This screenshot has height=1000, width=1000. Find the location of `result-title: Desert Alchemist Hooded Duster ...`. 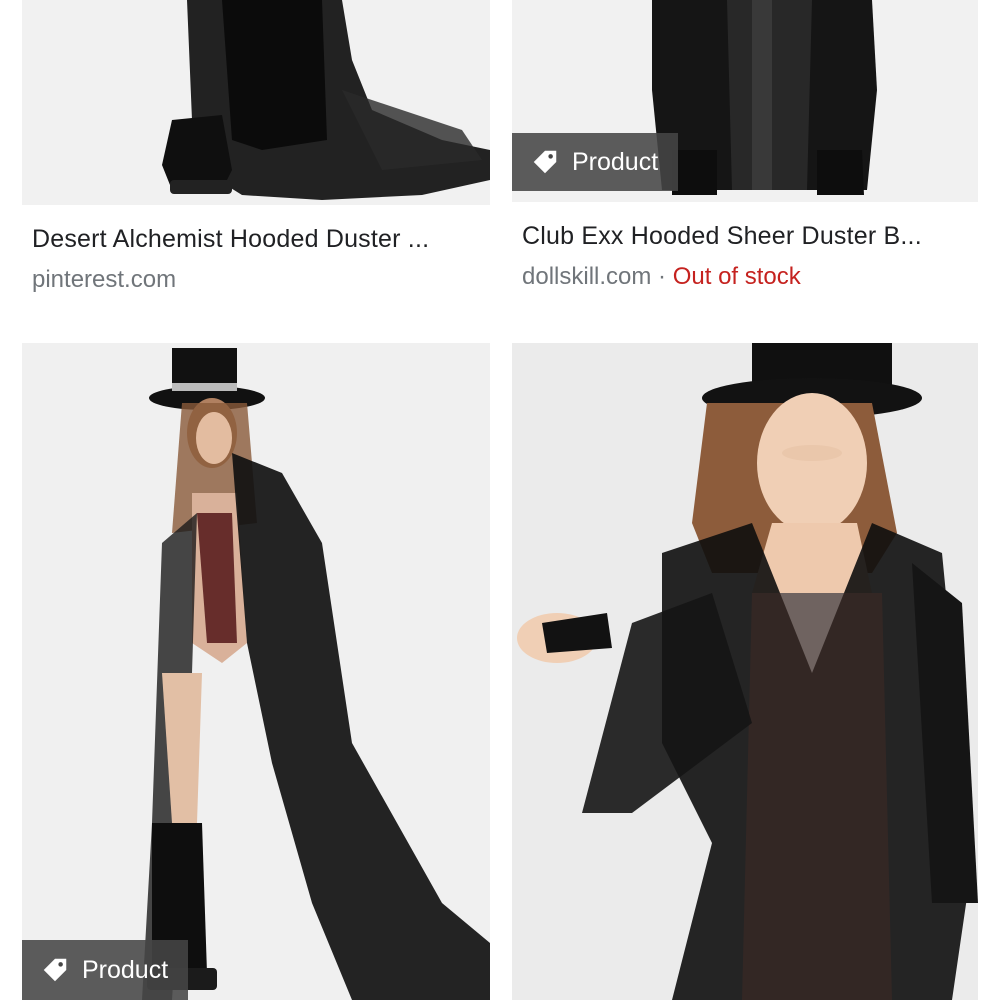

result-title: Desert Alchemist Hooded Duster ... is located at coordinates (230, 239).